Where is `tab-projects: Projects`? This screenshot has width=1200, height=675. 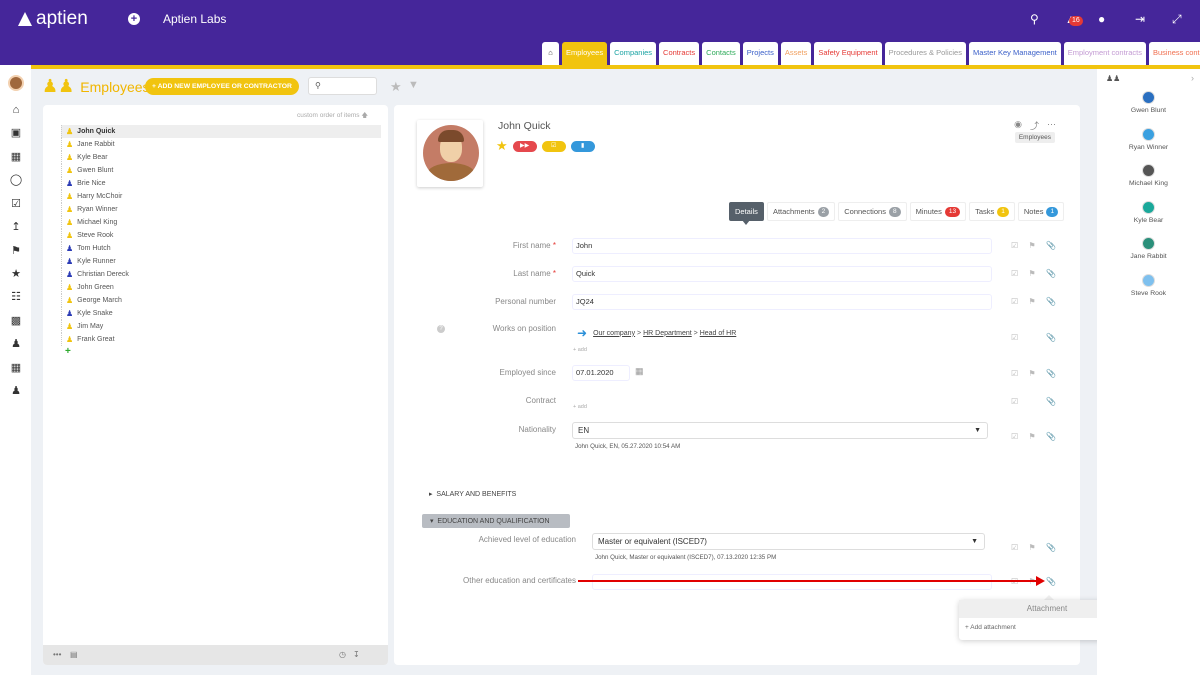
tab-projects: Projects is located at coordinates (760, 53).